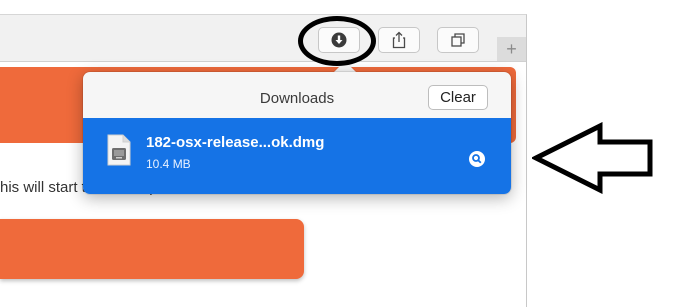 This screenshot has width=674, height=307. Describe the element at coordinates (592, 158) in the screenshot. I see `annotation-arrow-icon` at that location.